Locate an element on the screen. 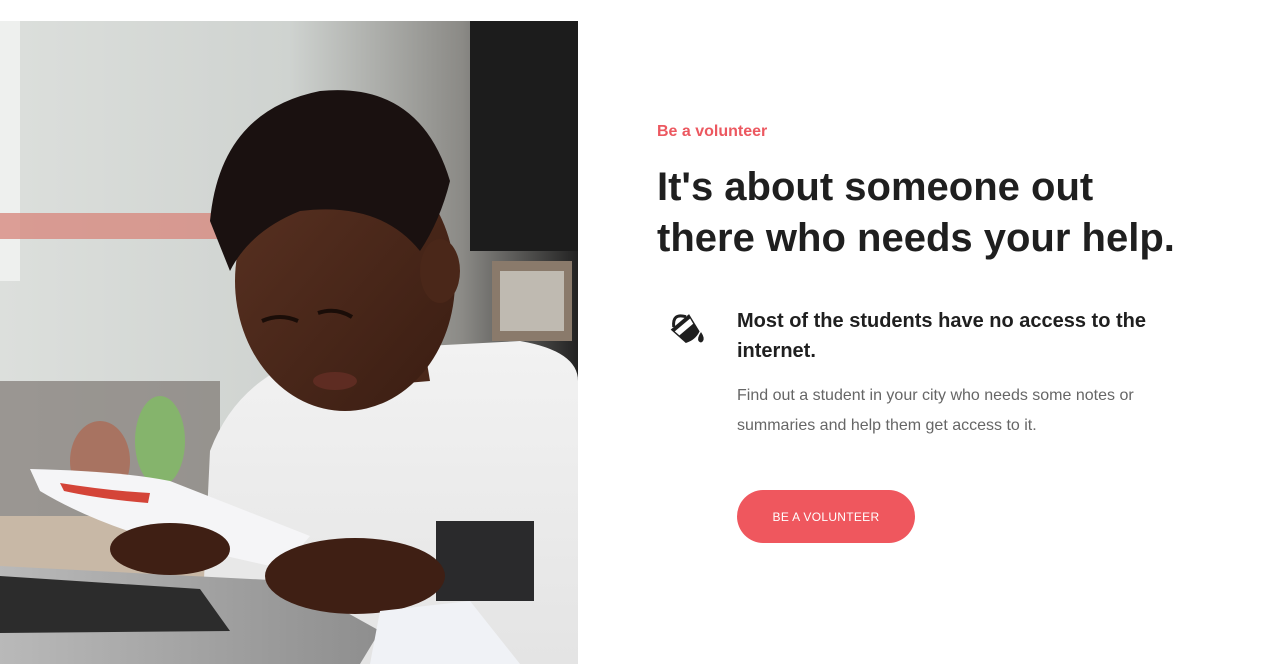 Image resolution: width=1280 pixels, height=664 pixels. headline-line-2: there who needs your help. is located at coordinates (916, 238).